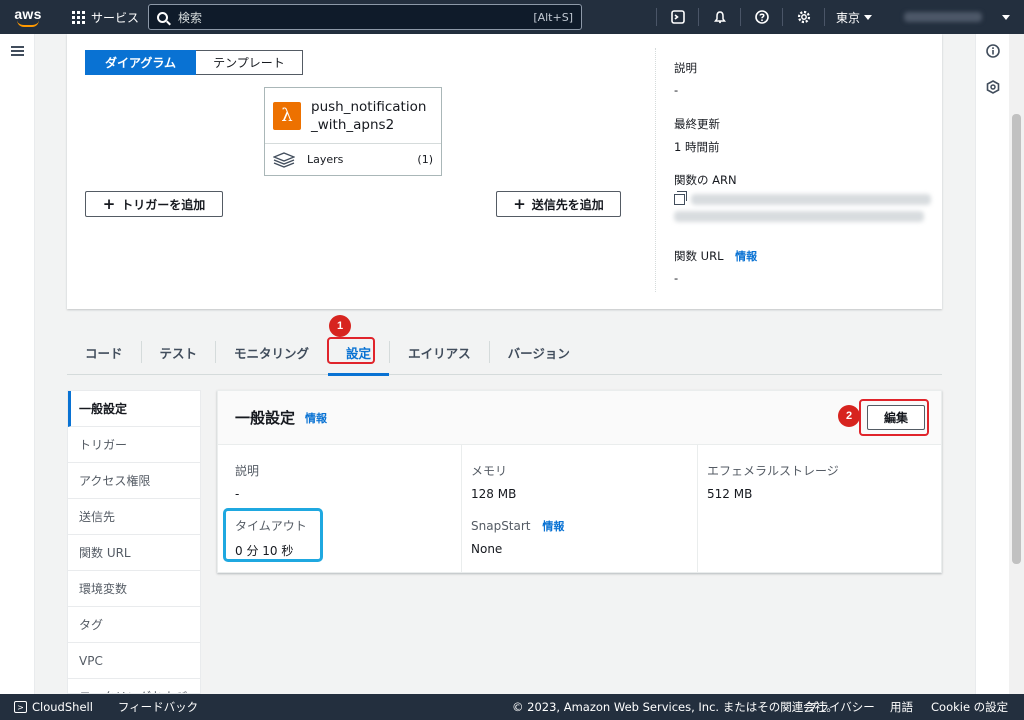 The width and height of the screenshot is (1024, 720). I want to click on view-toggle: ダイアグラム テンプレート, so click(194, 62).